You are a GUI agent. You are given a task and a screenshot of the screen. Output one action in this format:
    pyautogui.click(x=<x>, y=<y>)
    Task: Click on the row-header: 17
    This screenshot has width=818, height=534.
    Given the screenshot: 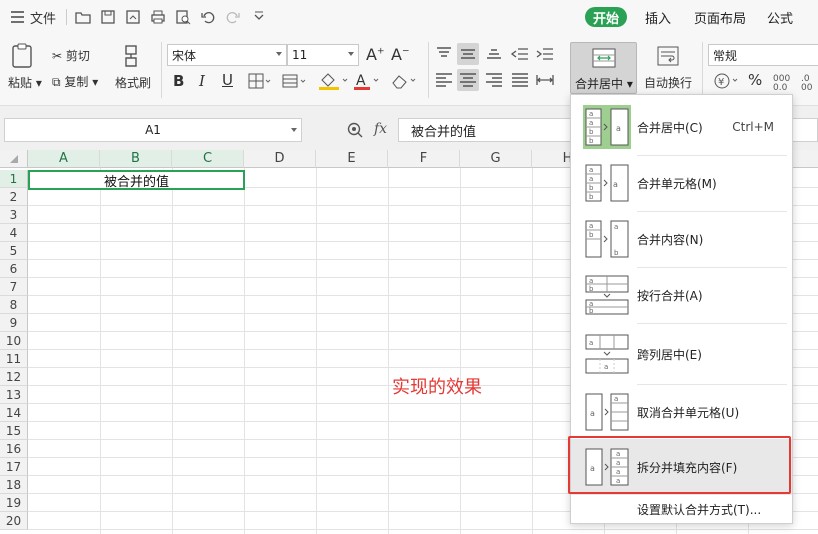 What is the action you would take?
    pyautogui.click(x=14, y=467)
    